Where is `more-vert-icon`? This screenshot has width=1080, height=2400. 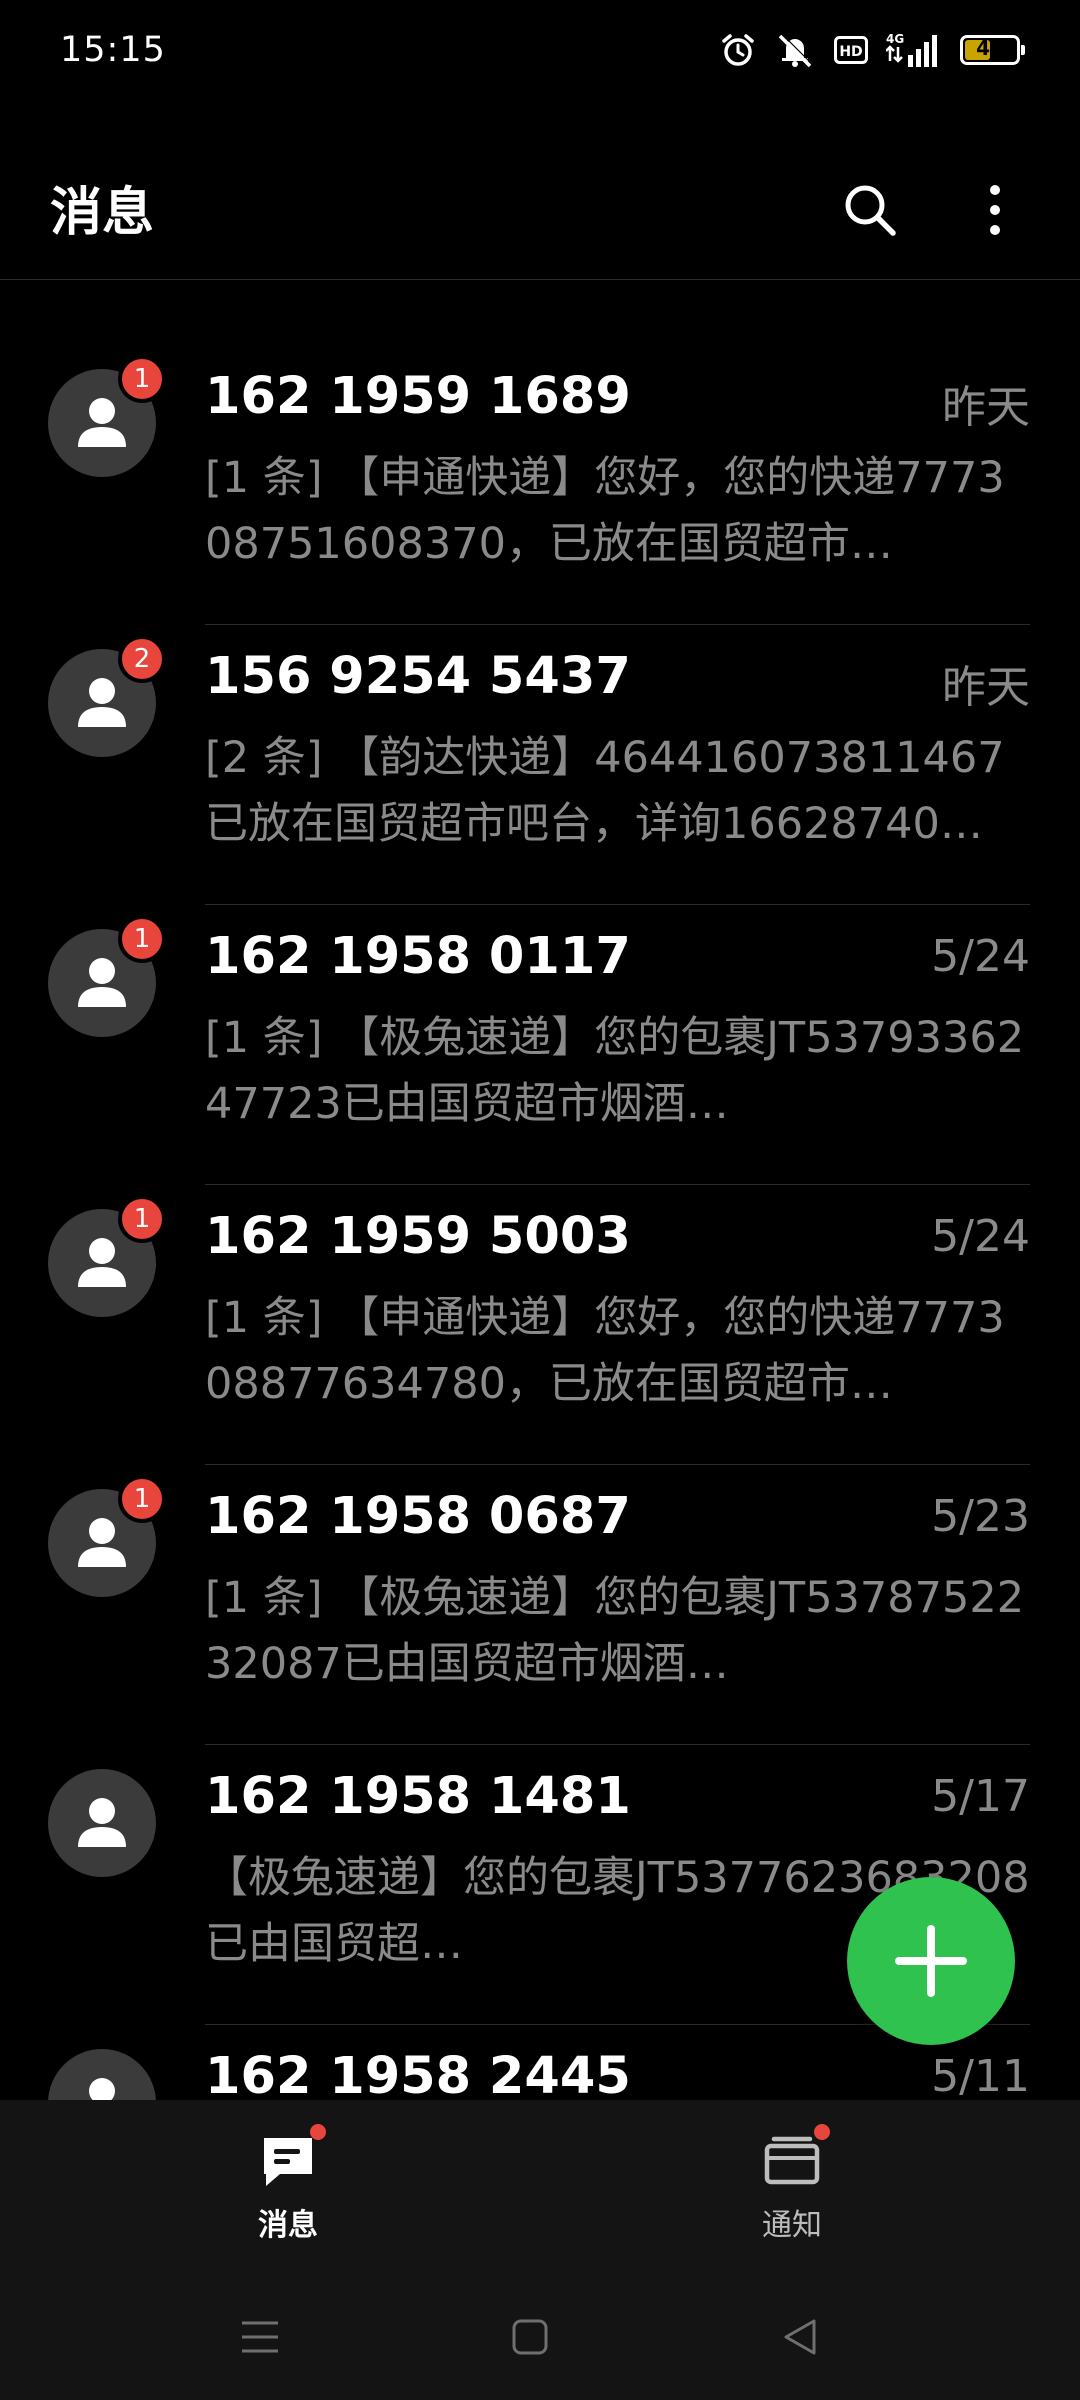
more-vert-icon is located at coordinates (995, 210).